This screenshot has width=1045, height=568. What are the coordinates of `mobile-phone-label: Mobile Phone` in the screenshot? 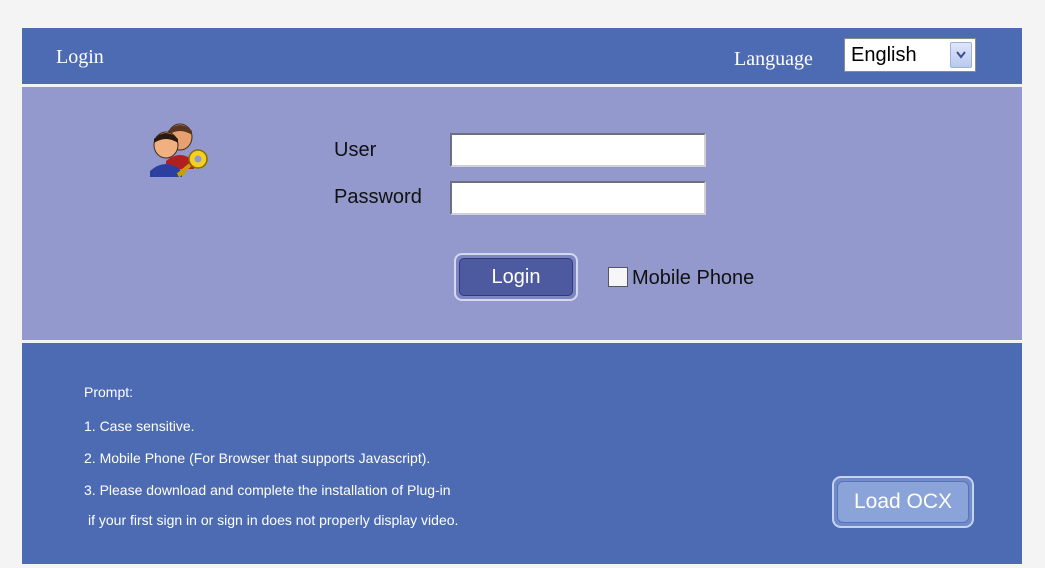 It's located at (693, 278).